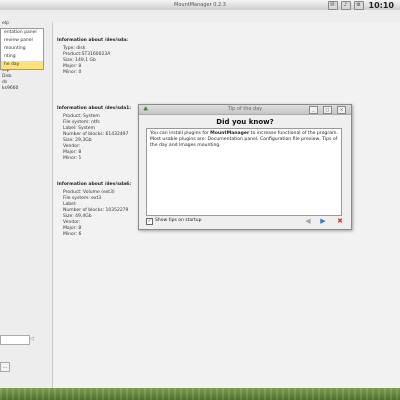 The width and height of the screenshot is (400, 400). What do you see at coordinates (149, 221) in the screenshot?
I see `show-tips-checkbox: ✓` at bounding box center [149, 221].